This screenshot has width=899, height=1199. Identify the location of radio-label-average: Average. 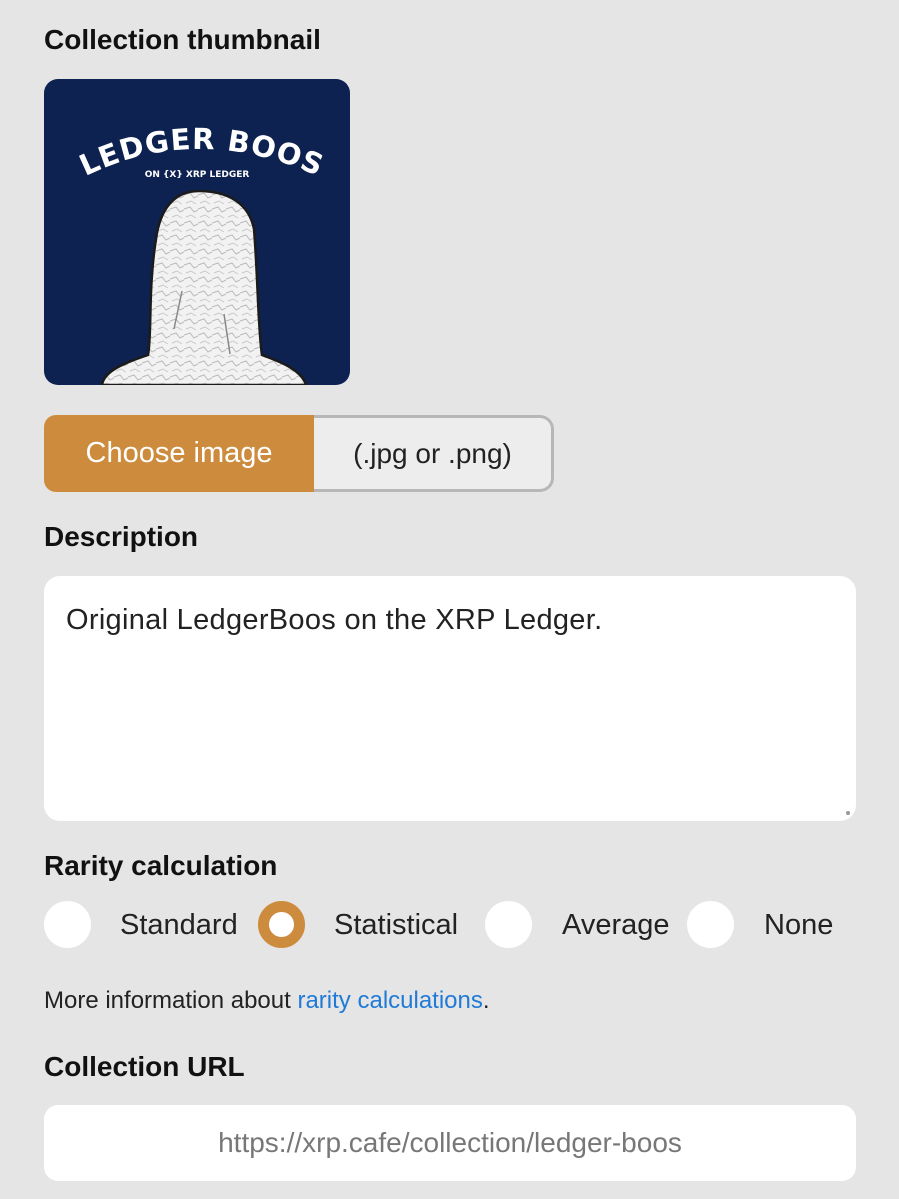
(616, 925).